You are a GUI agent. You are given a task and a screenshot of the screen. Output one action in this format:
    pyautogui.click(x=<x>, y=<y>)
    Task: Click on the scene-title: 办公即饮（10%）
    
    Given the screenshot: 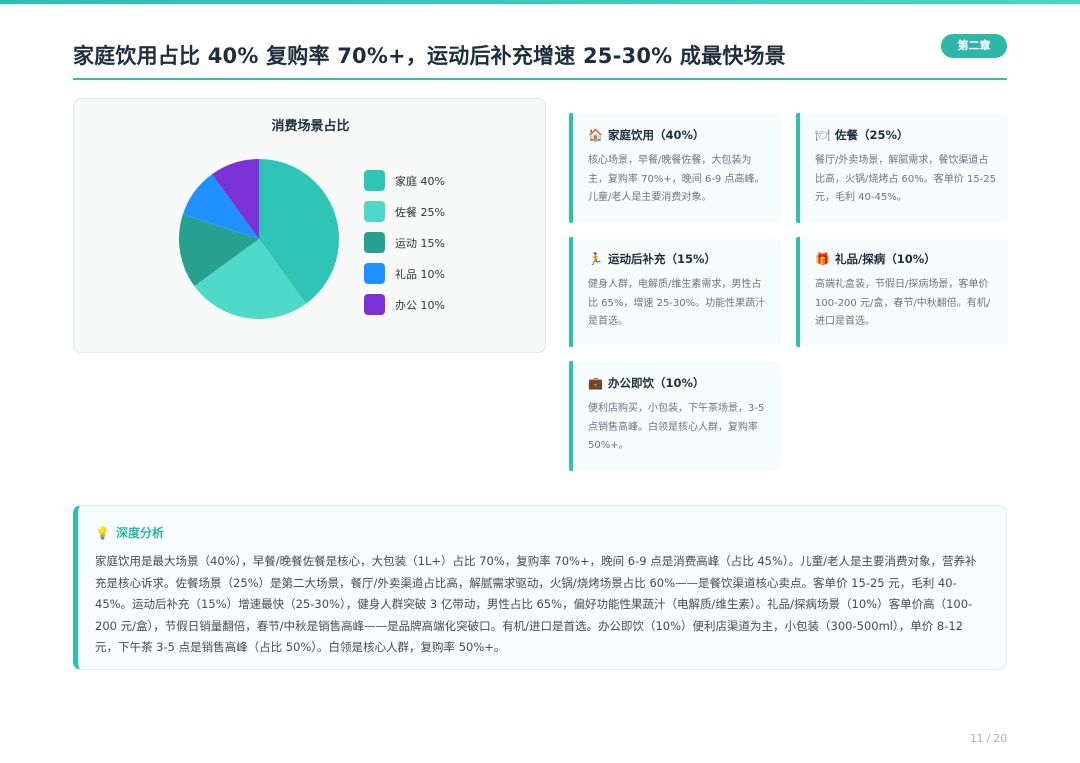 What is the action you would take?
    pyautogui.click(x=656, y=383)
    